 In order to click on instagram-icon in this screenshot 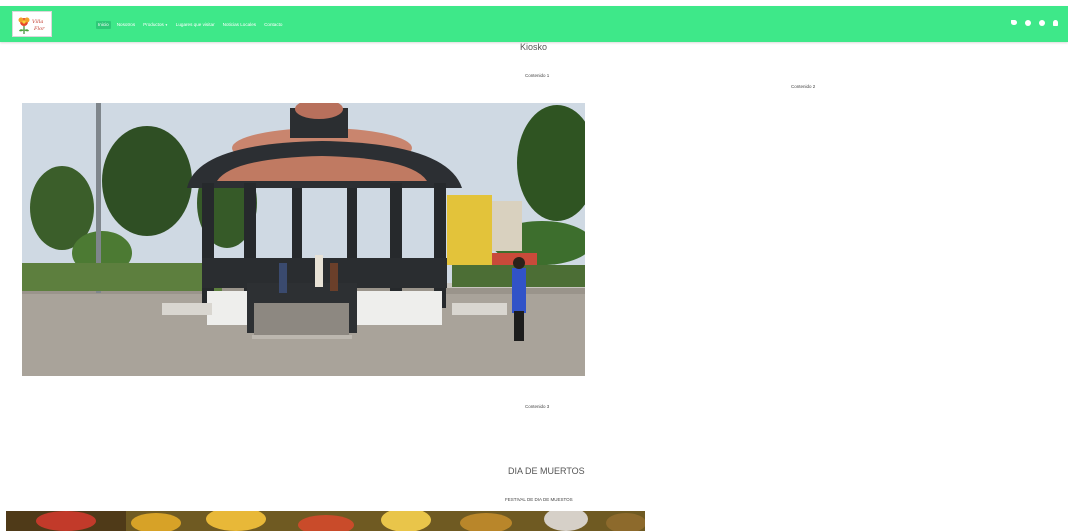, I will do `click(1042, 23)`.